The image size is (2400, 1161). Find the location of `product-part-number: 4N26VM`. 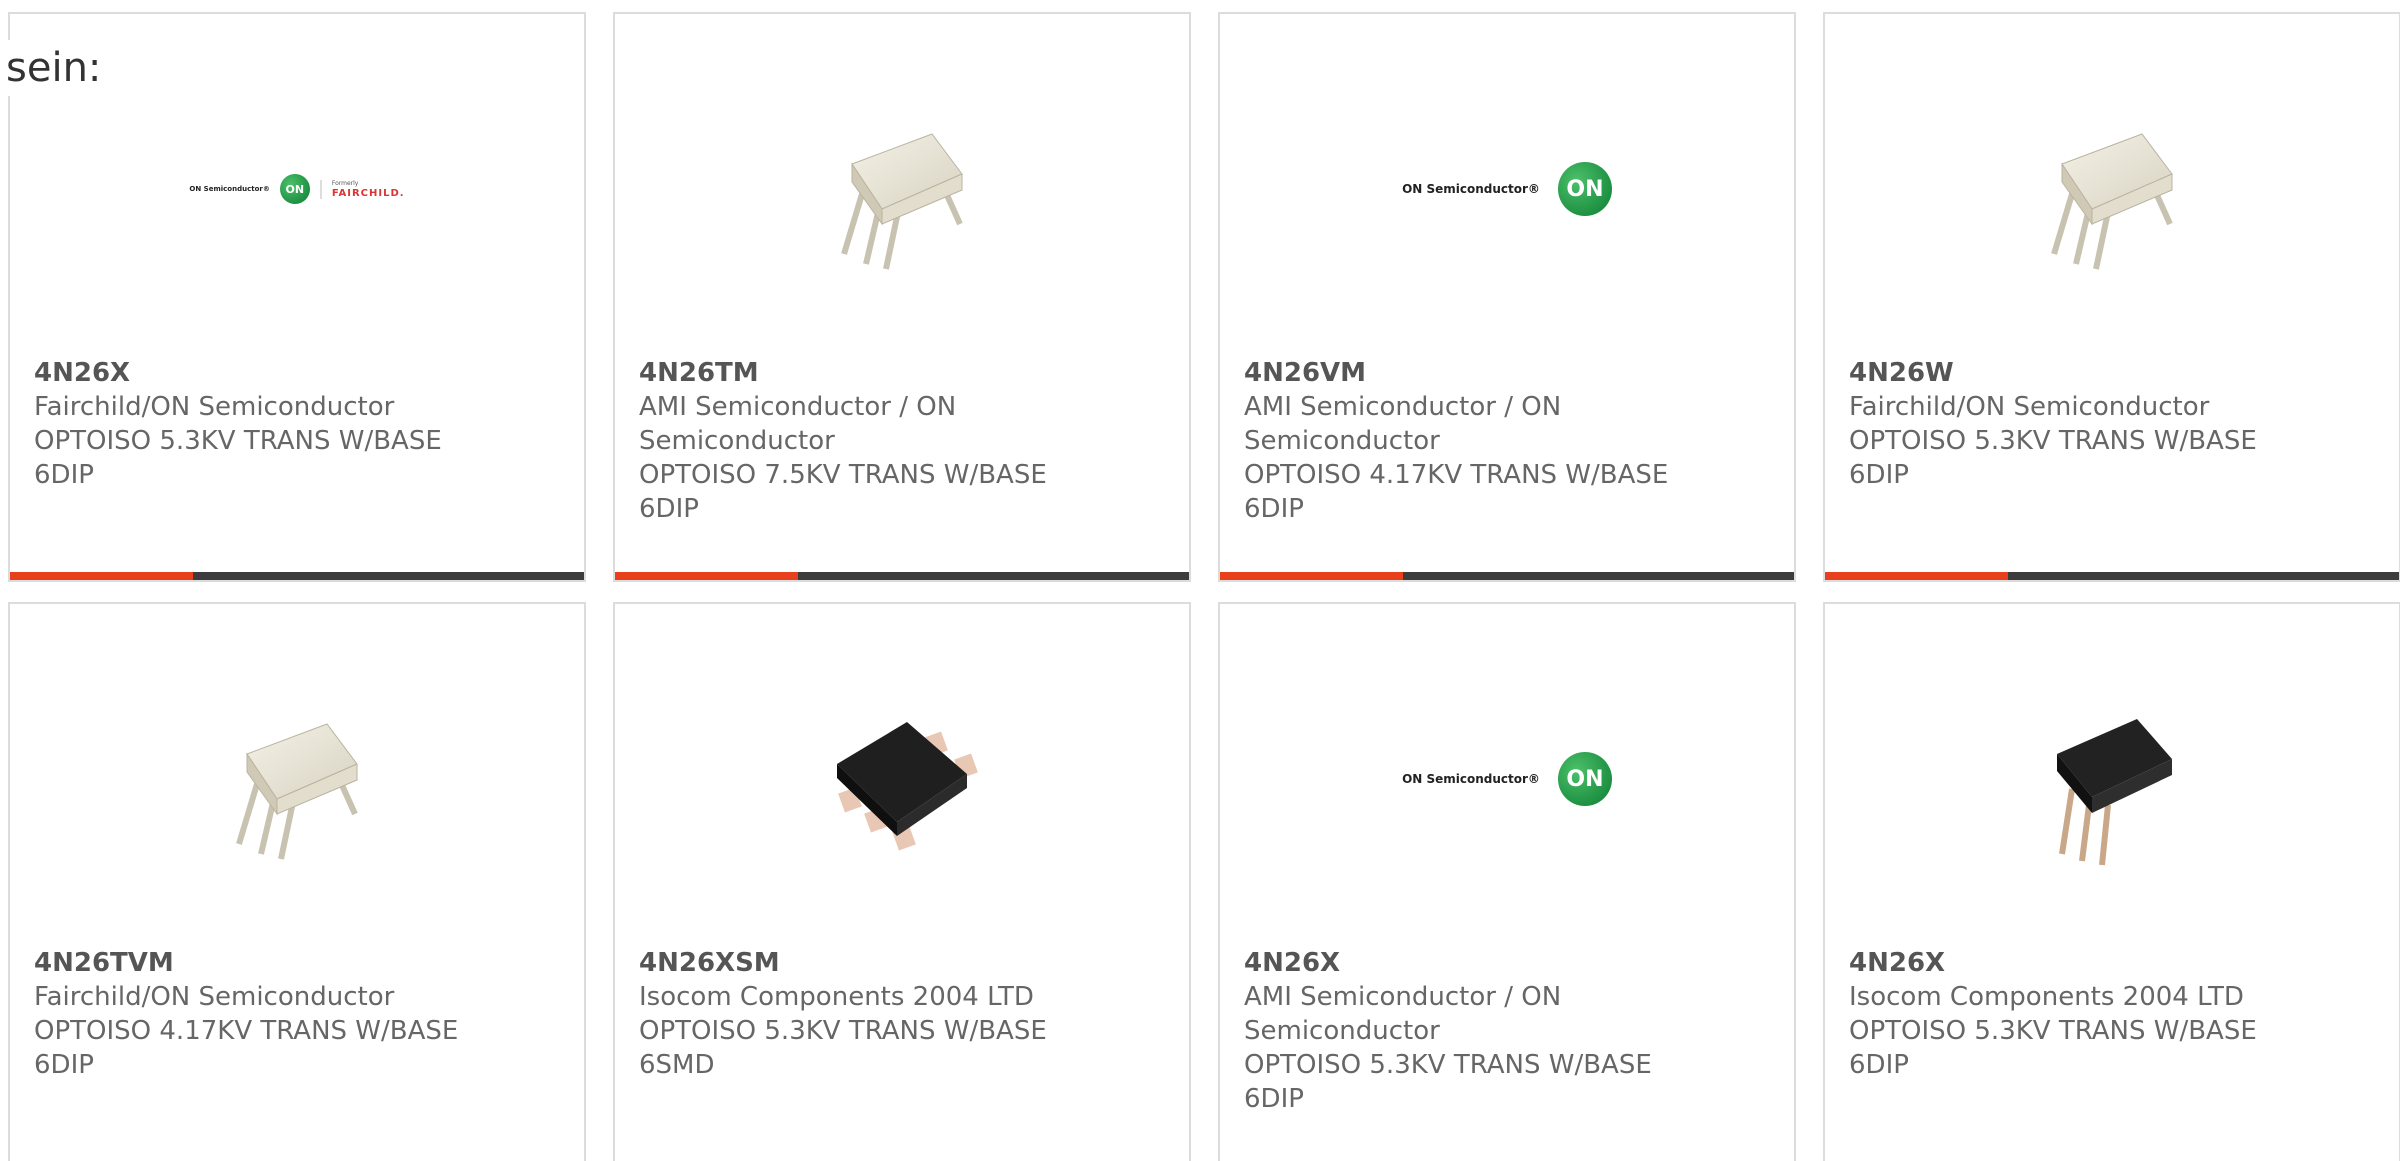

product-part-number: 4N26VM is located at coordinates (1507, 373).